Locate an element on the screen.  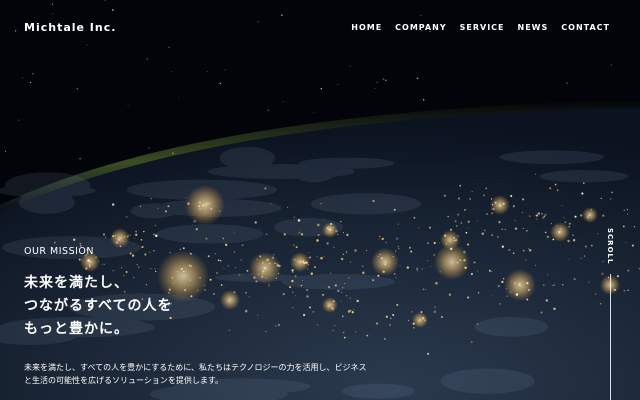
nav-contact: CONTACT is located at coordinates (585, 27).